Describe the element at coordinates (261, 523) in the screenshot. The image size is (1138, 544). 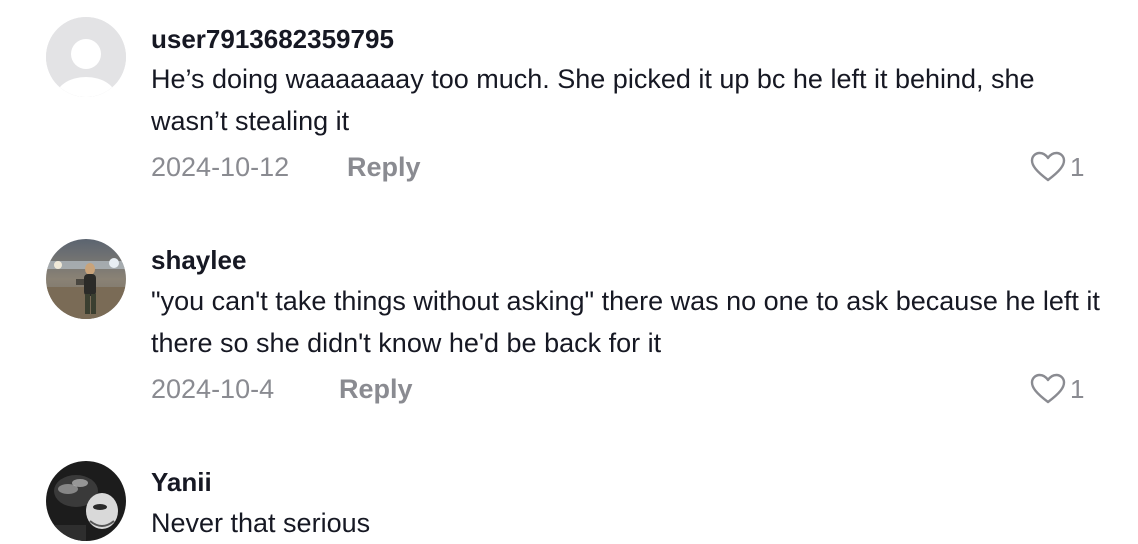
I see `comment-text: Never that serious` at that location.